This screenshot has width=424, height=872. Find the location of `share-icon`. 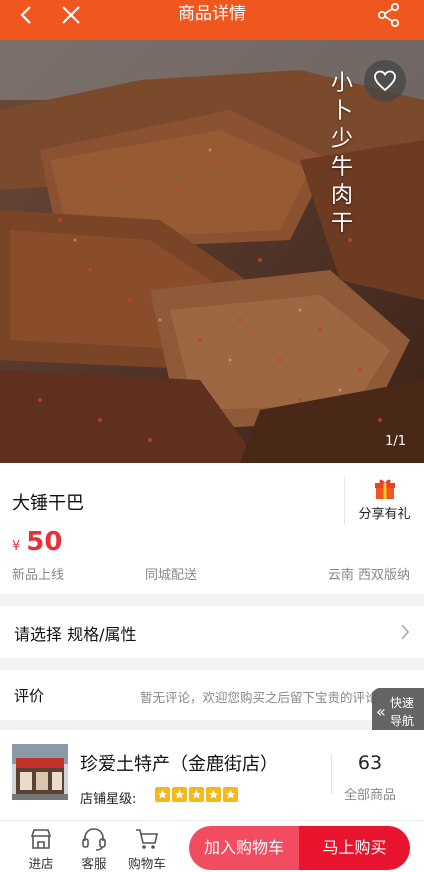

share-icon is located at coordinates (389, 15).